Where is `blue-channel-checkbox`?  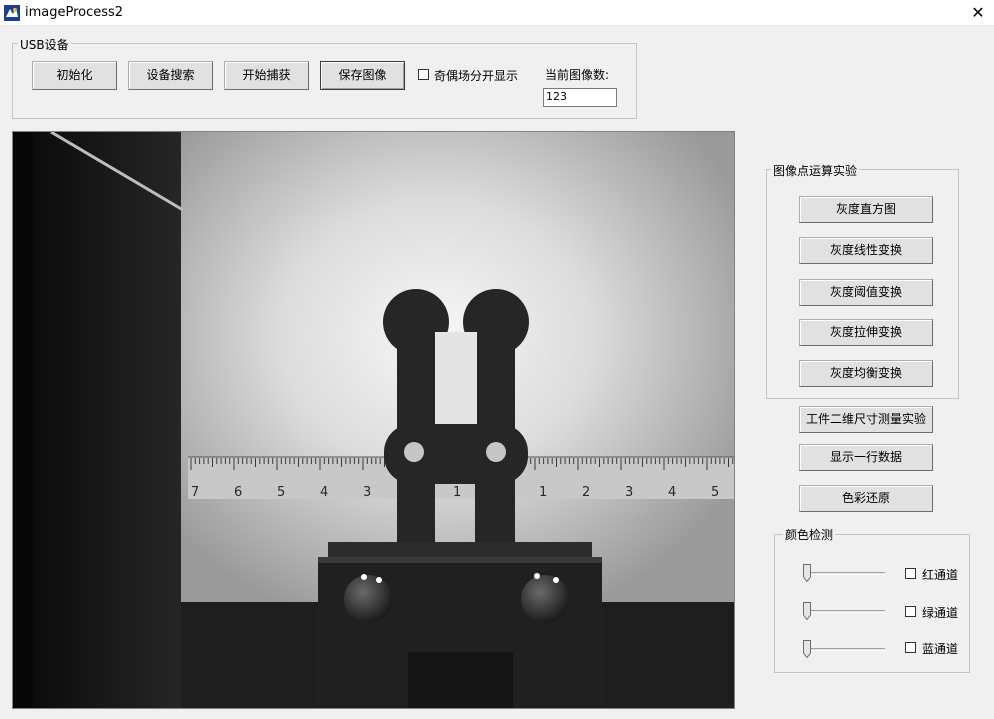
blue-channel-checkbox is located at coordinates (910, 647).